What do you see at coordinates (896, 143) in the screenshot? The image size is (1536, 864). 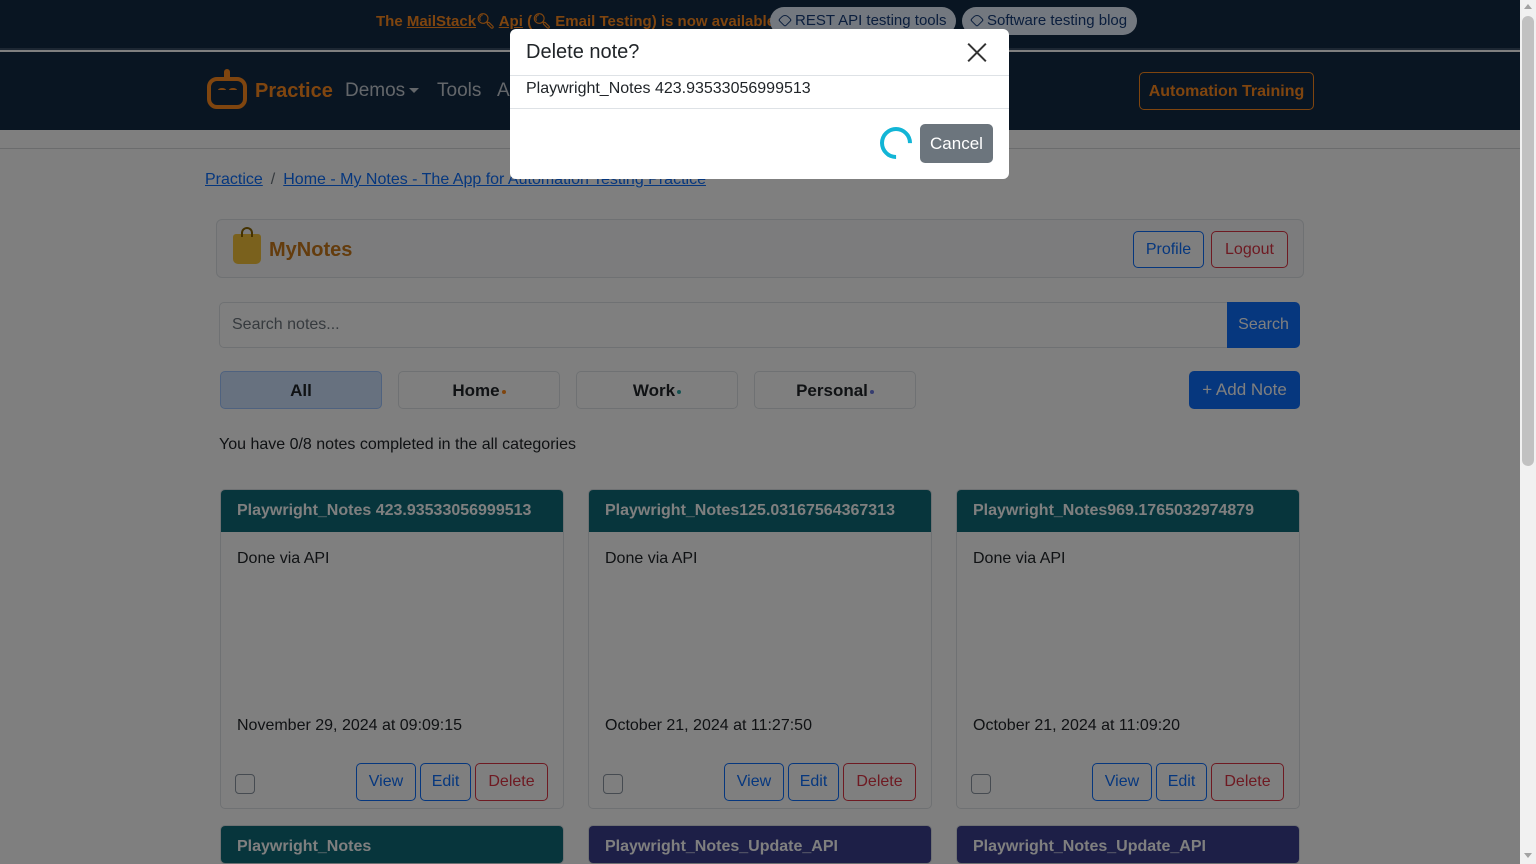 I see `loading-spinner-icon` at bounding box center [896, 143].